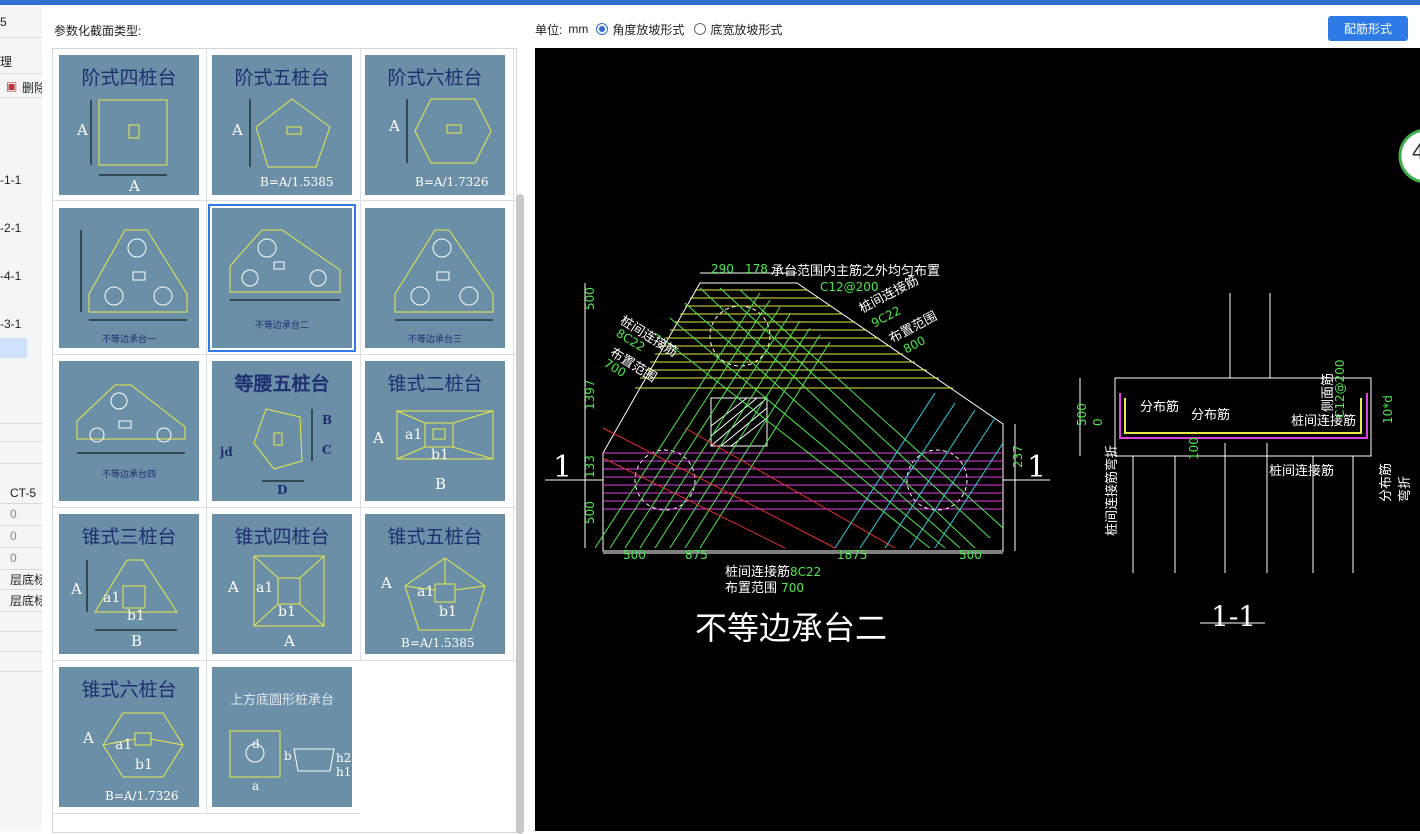 The image size is (1420, 834). Describe the element at coordinates (549, 29) in the screenshot. I see `unit-label: 单位:` at that location.